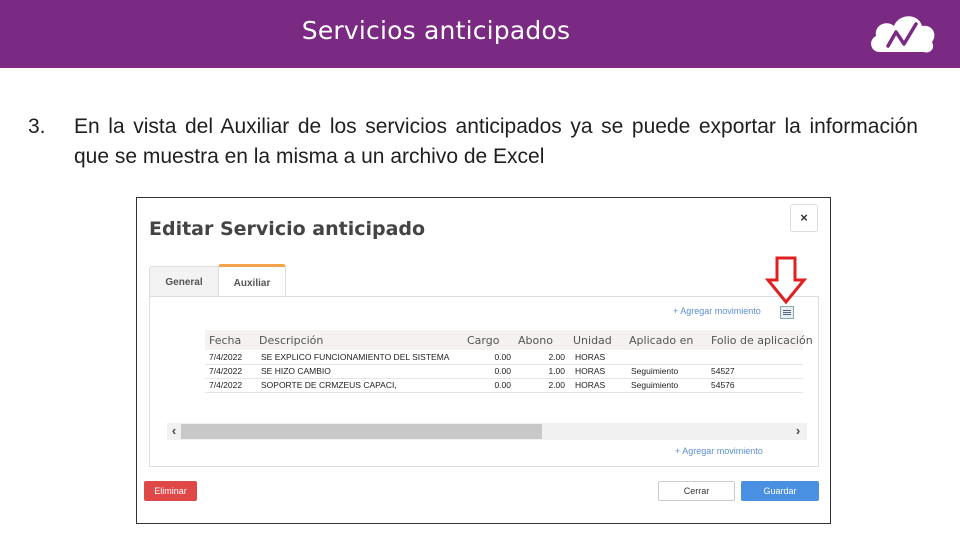 The image size is (960, 540). Describe the element at coordinates (483, 340) in the screenshot. I see `column-header-cargo: Cargo` at that location.